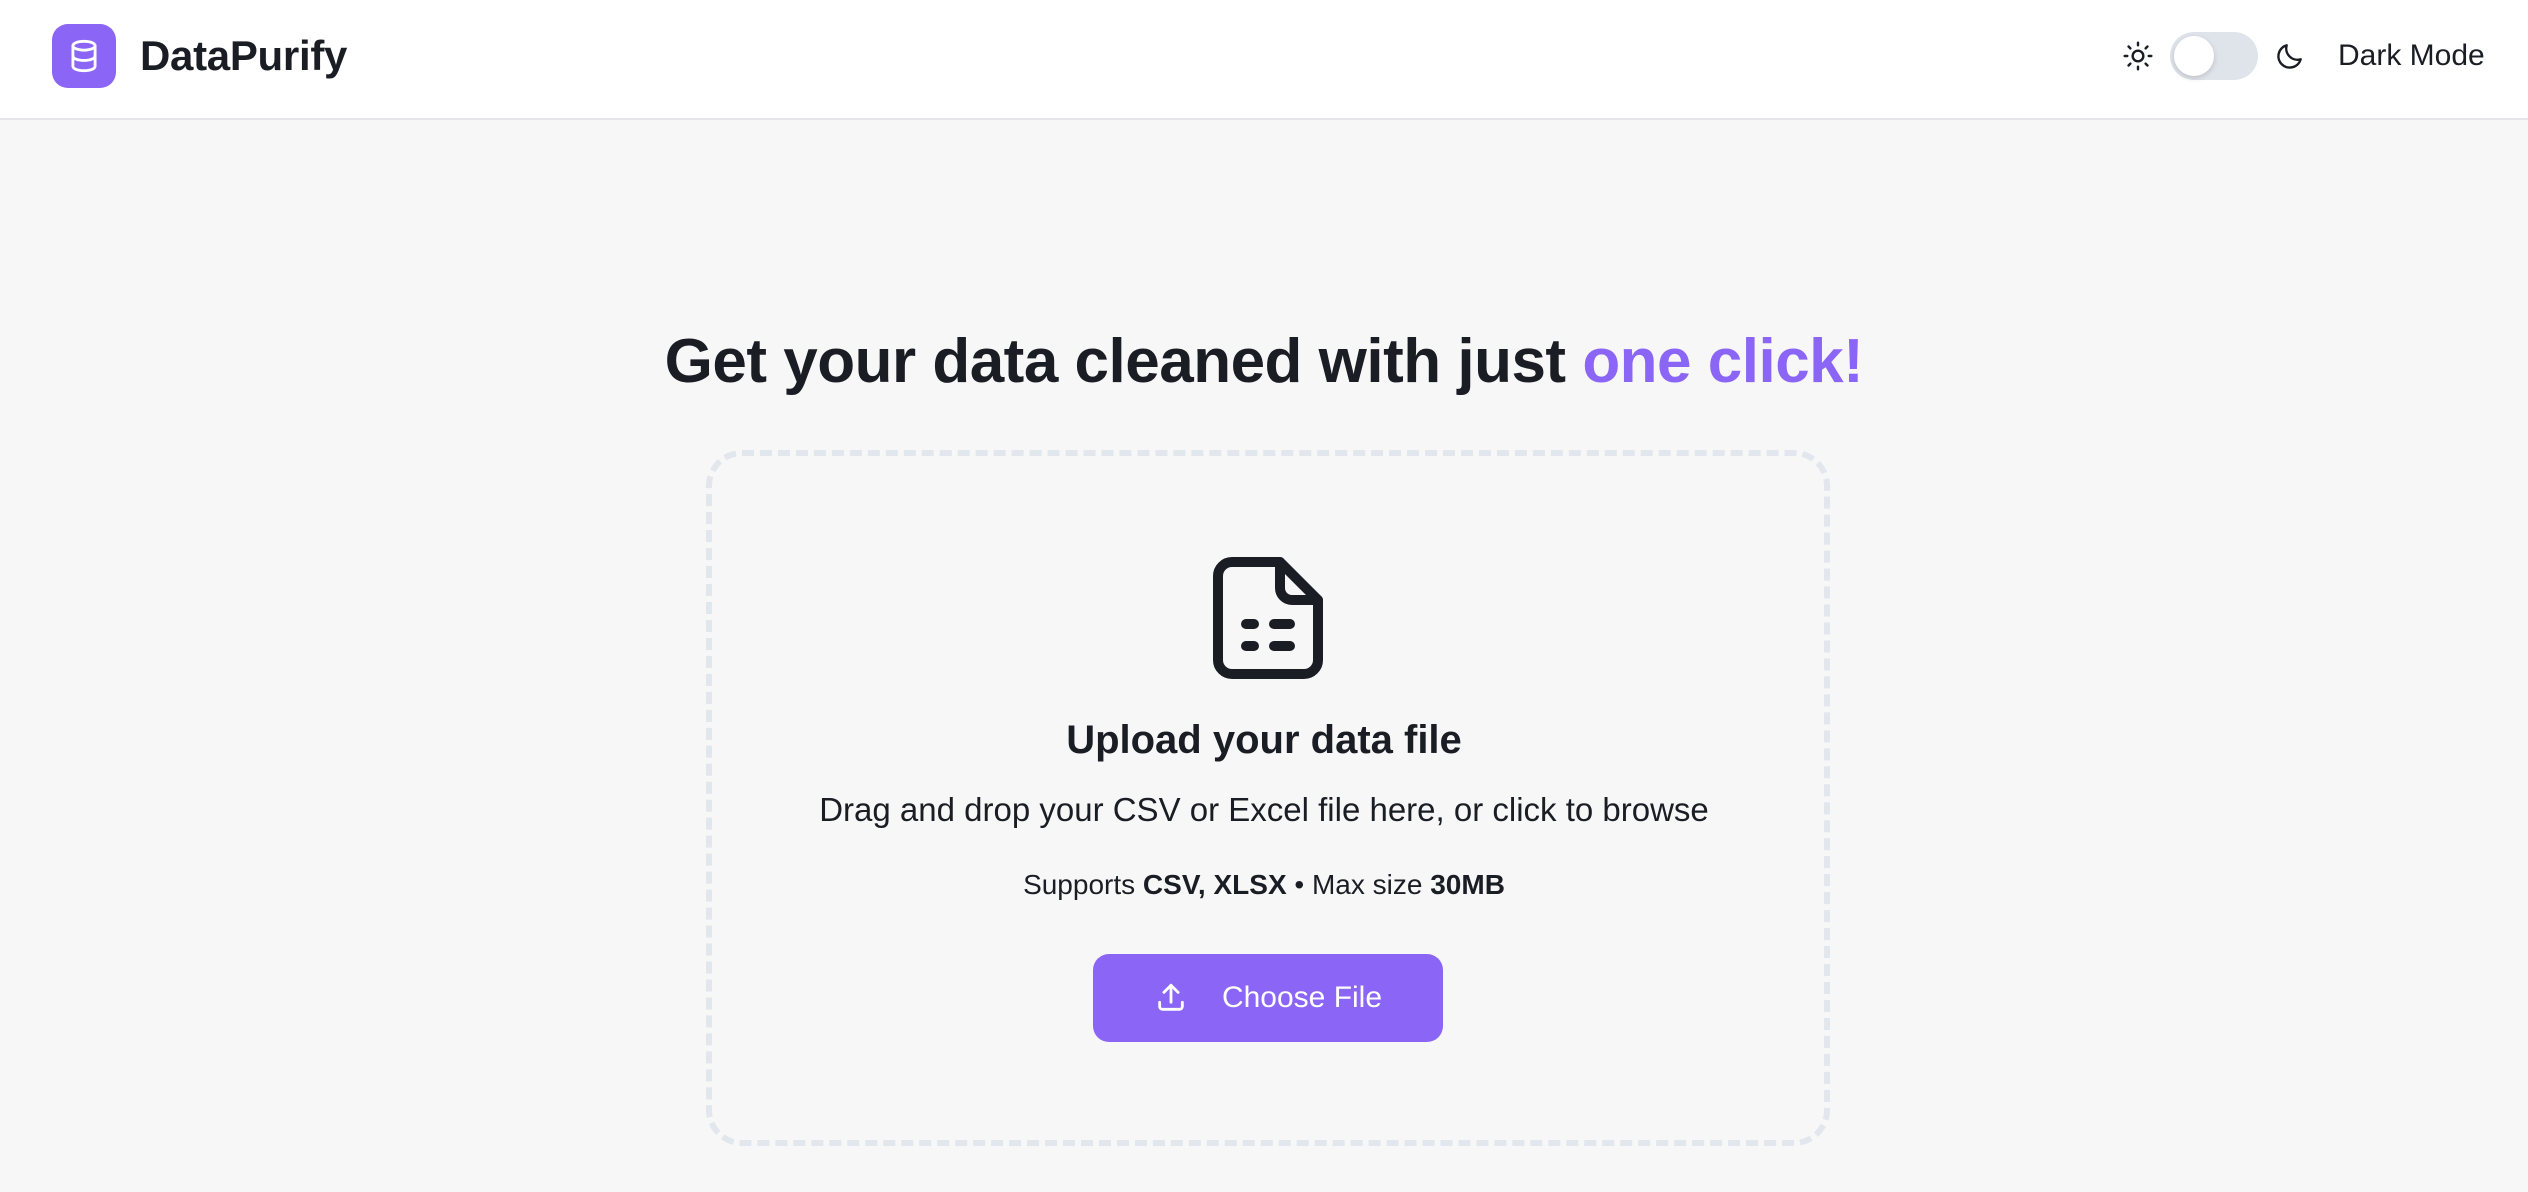 This screenshot has height=1192, width=2528. Describe the element at coordinates (2411, 56) in the screenshot. I see `dark-mode-label: Dark Mode` at that location.